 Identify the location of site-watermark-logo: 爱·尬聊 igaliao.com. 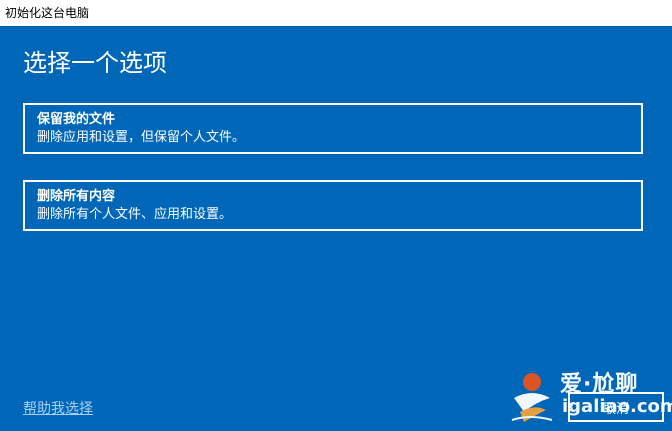
(591, 397).